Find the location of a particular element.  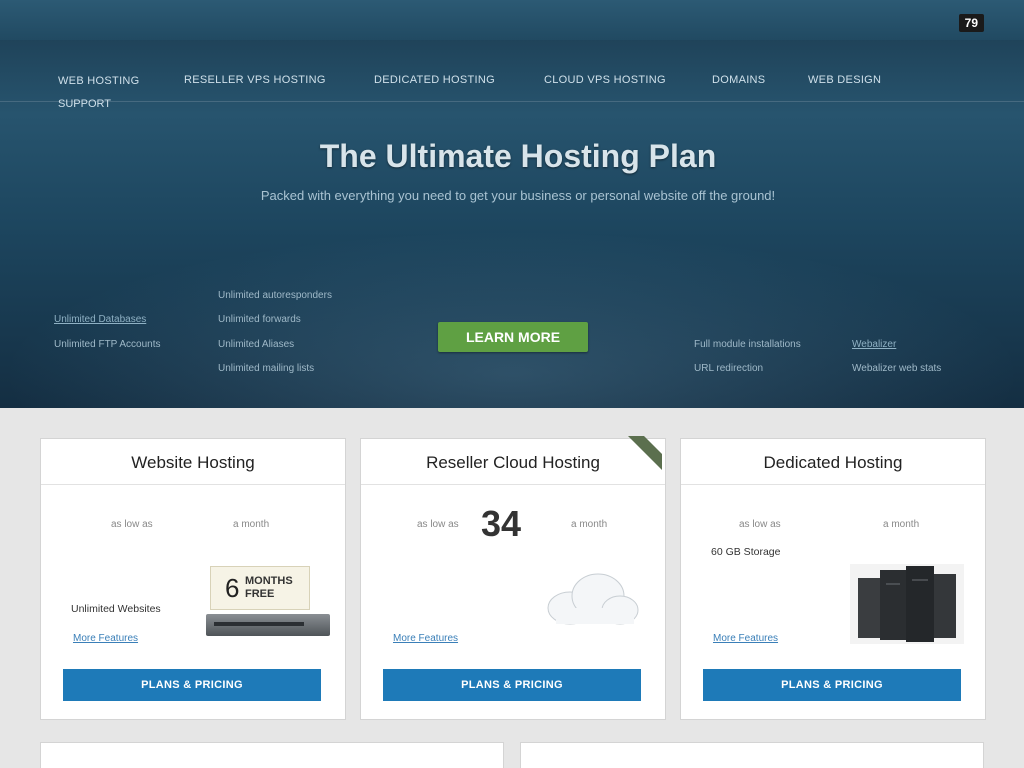

feature-text: Full module installations is located at coordinates (747, 344).